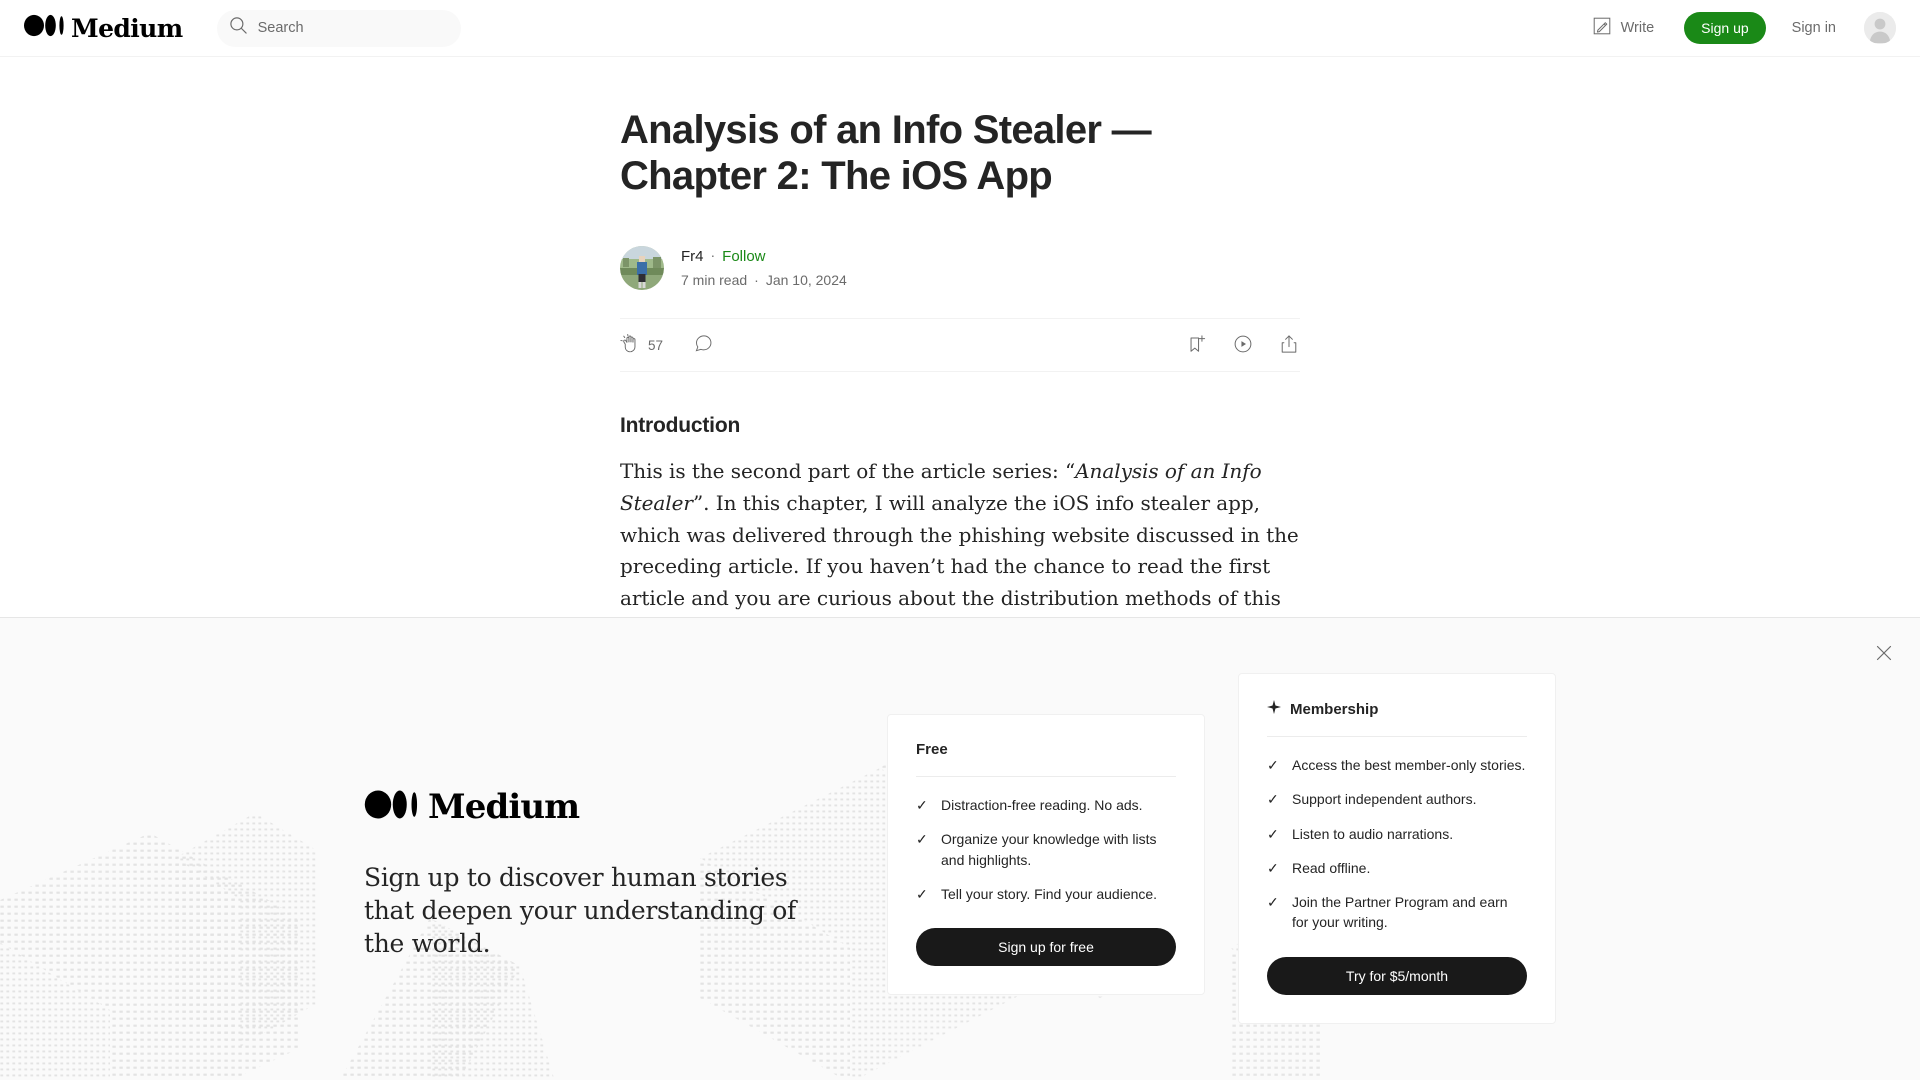  I want to click on sign-up-button: Sign up, so click(1725, 28).